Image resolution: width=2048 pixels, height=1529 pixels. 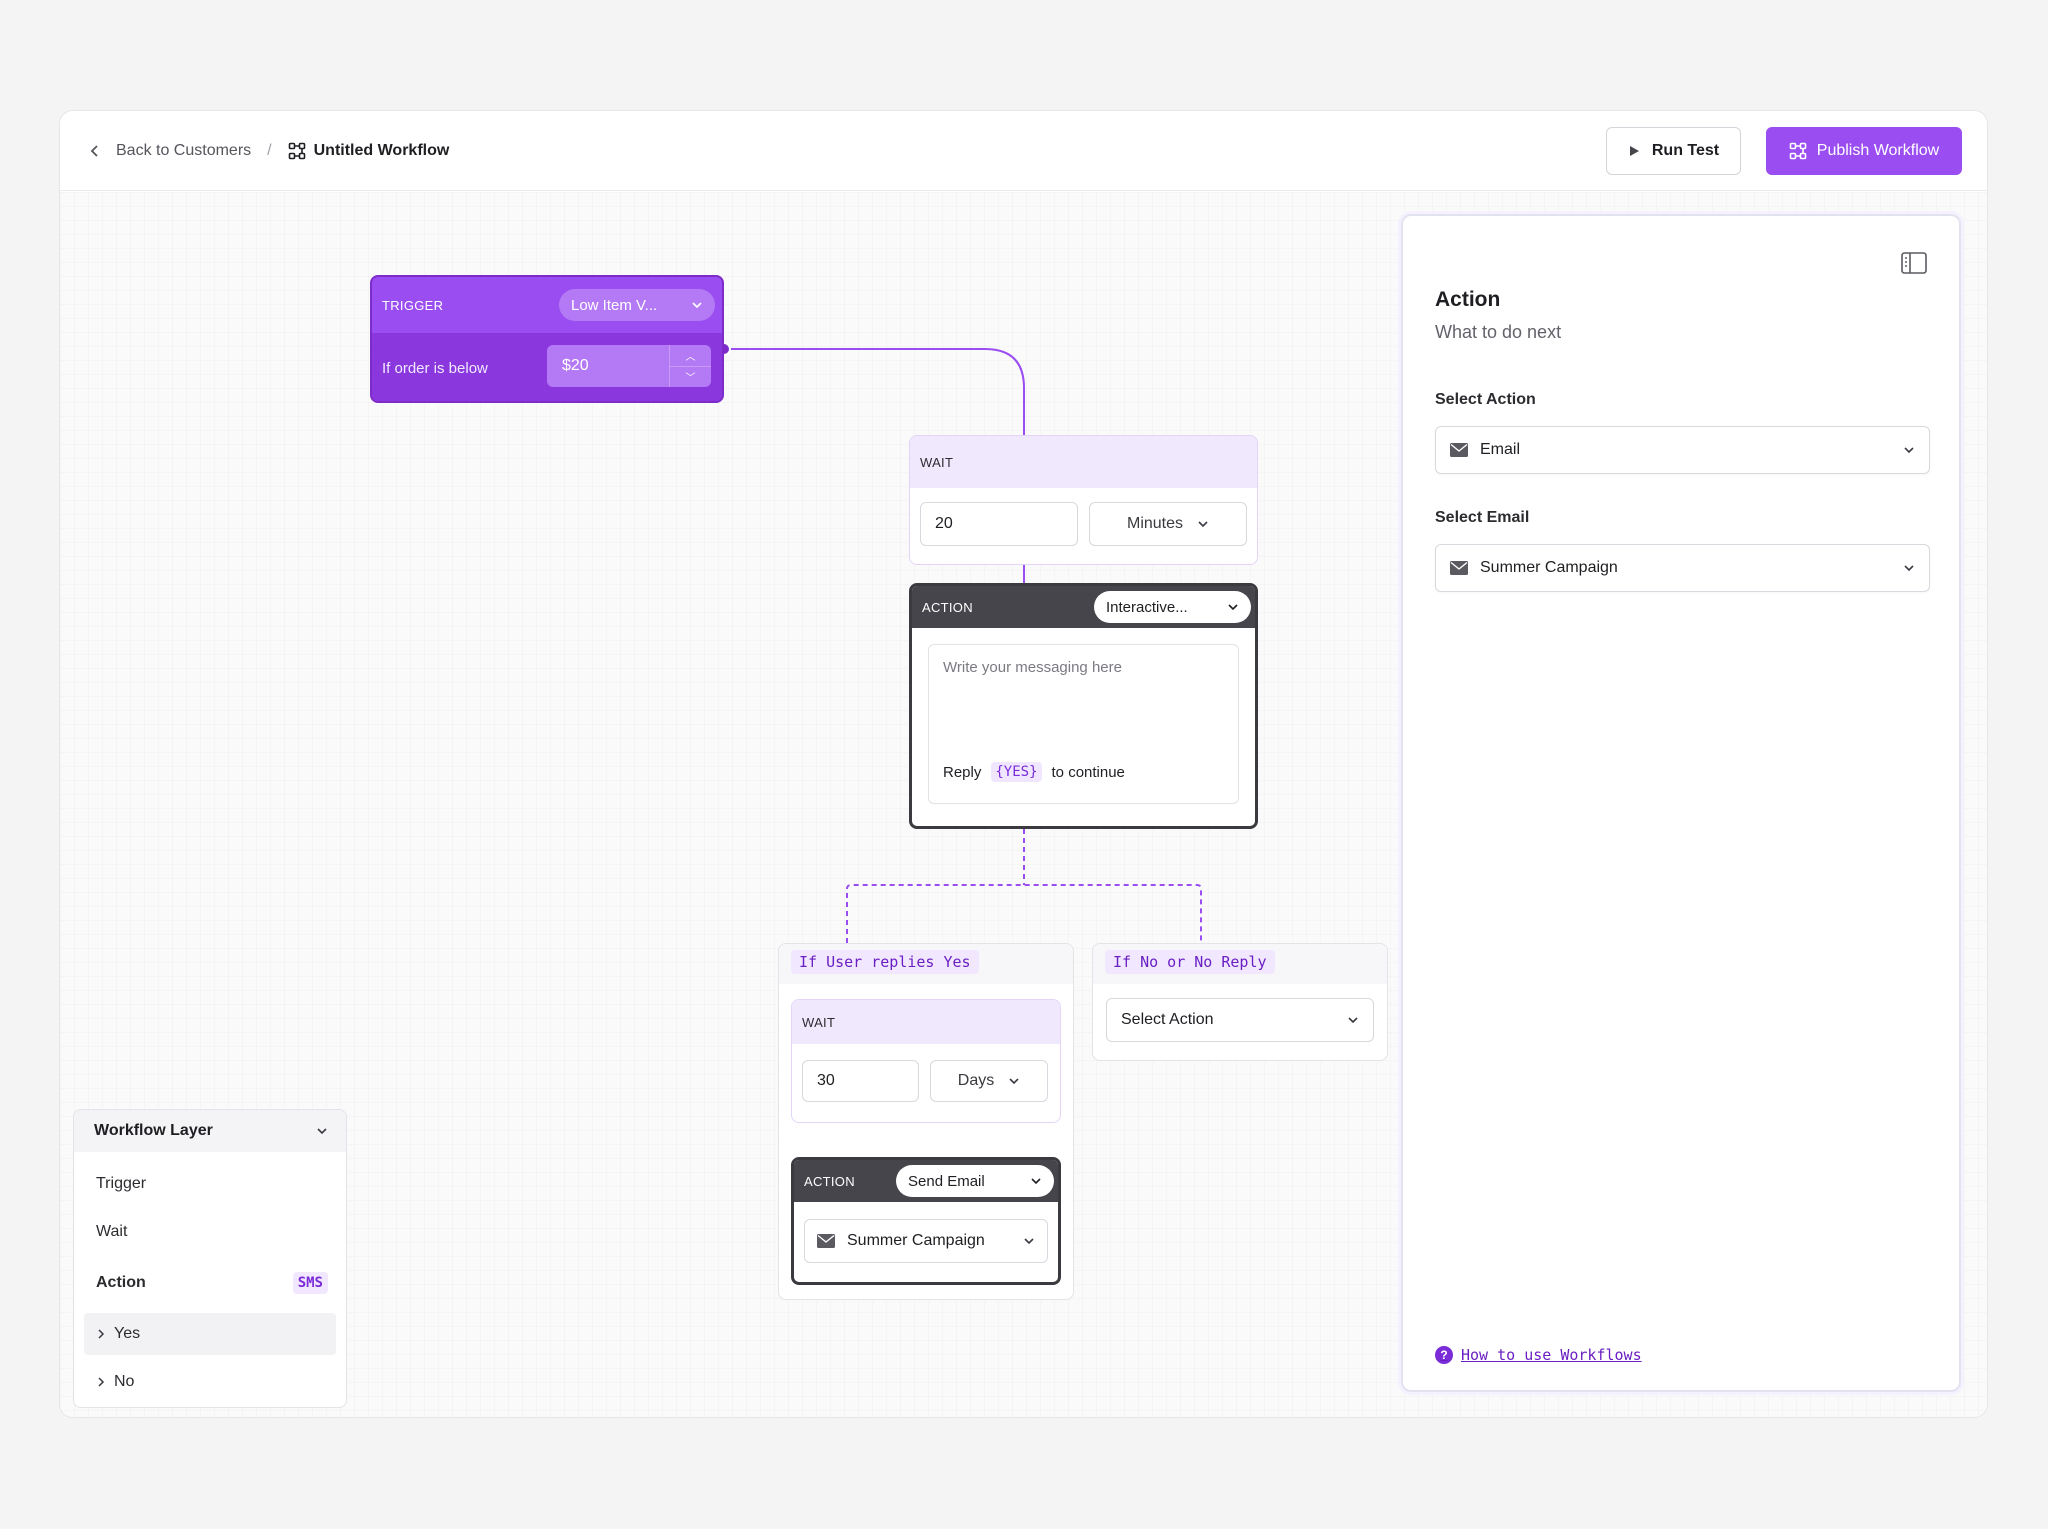 I want to click on select-email-dropdown: Summer Campaign, so click(x=1682, y=568).